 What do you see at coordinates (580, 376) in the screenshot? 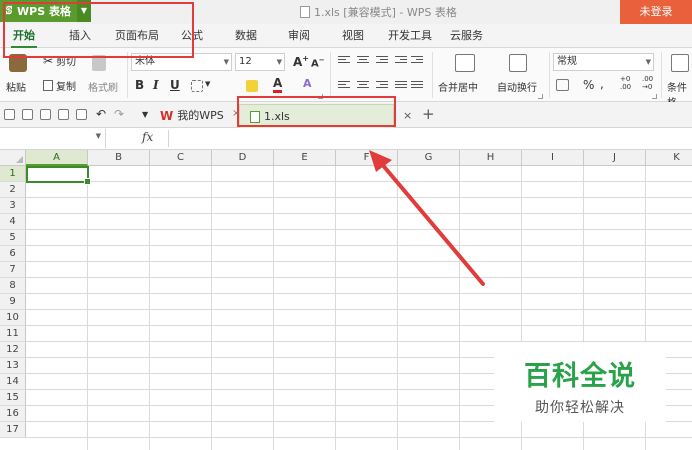
I see `watermark-title: 百科全说` at bounding box center [580, 376].